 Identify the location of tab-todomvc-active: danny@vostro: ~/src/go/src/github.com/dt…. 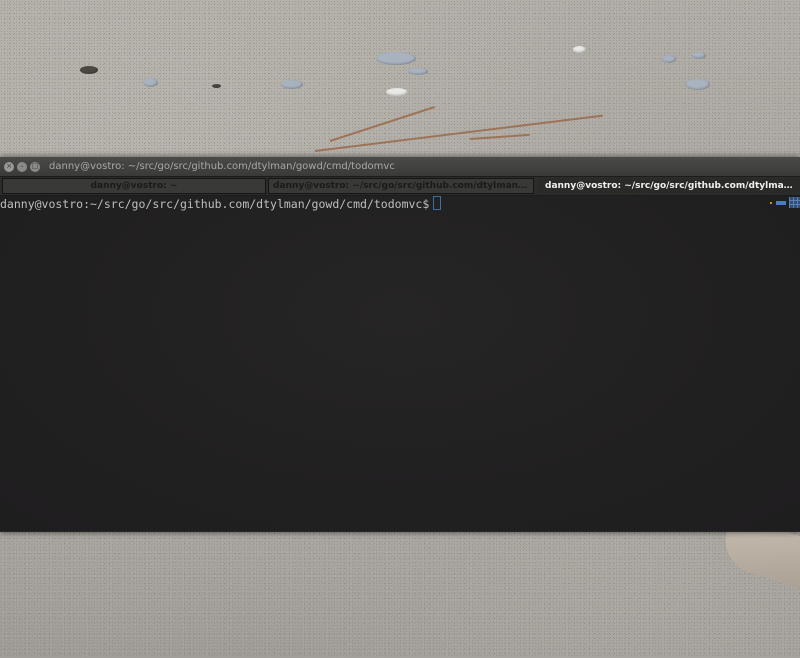
(669, 186).